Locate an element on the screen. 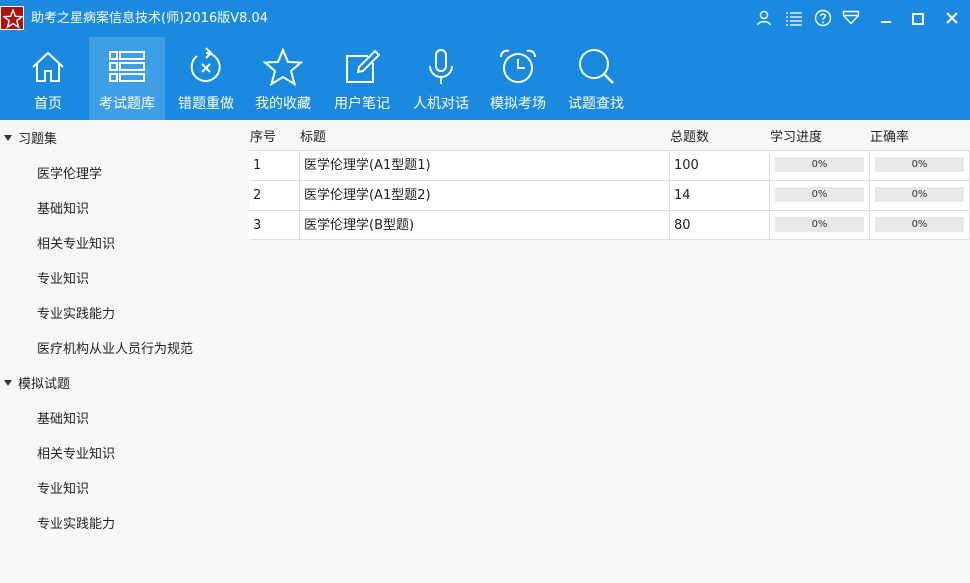  table-row: 3 医学伦理学(B型题) 80 0% 0% is located at coordinates (609, 225).